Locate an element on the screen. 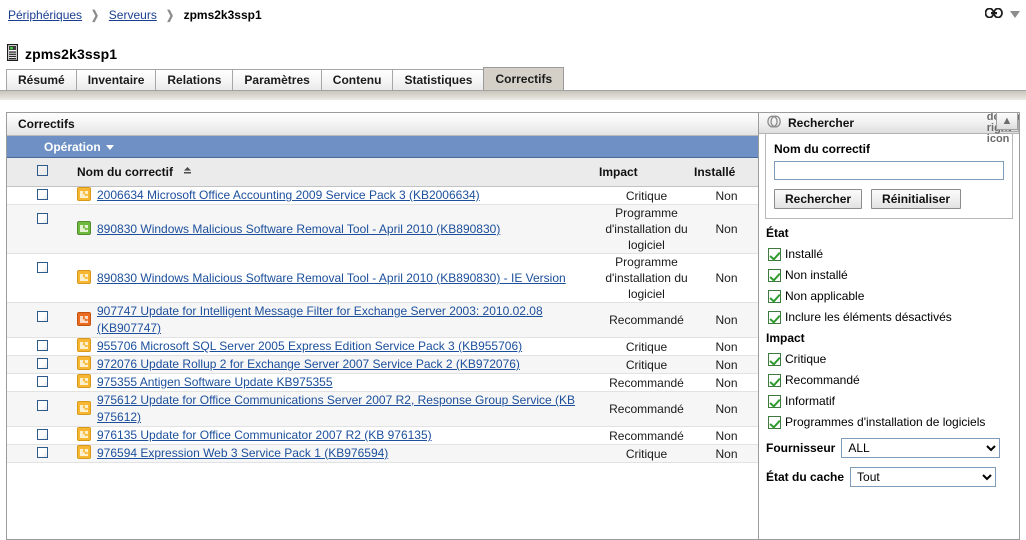 This screenshot has height=540, width=1026. tab-relations: Relations is located at coordinates (194, 79).